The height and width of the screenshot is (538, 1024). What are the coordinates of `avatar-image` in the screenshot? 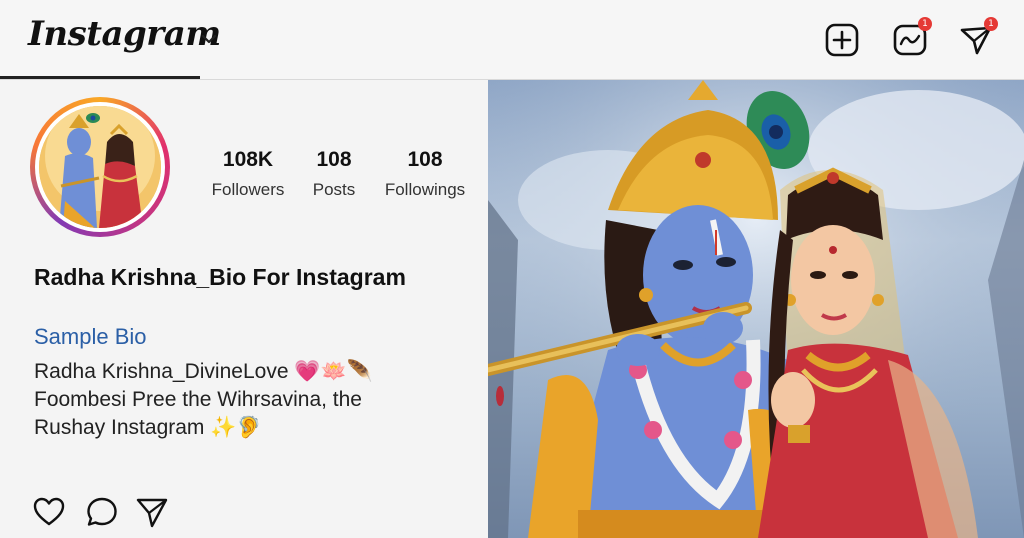 It's located at (100, 167).